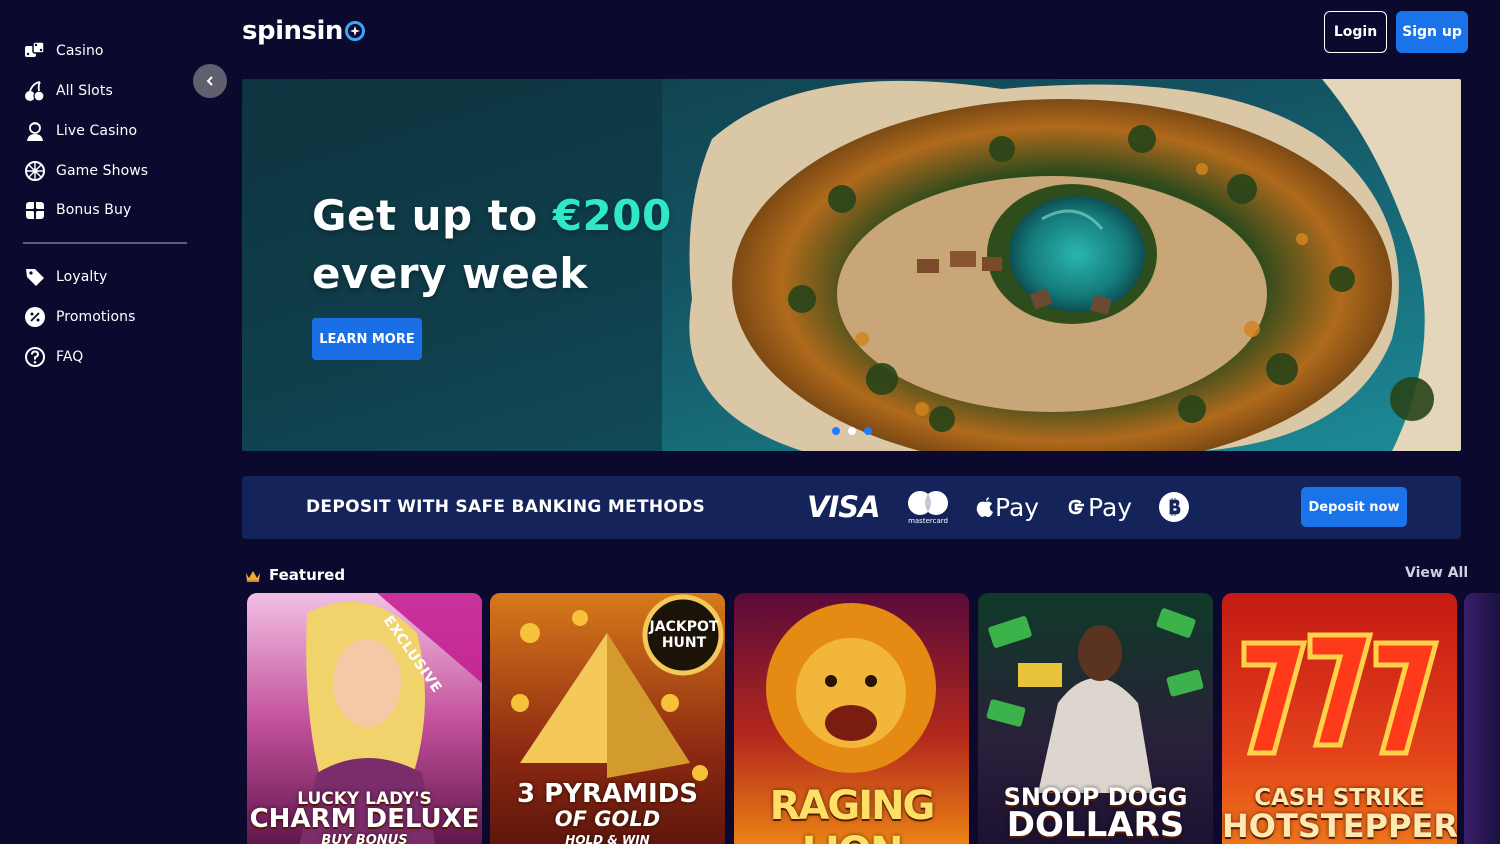 Image resolution: width=1500 pixels, height=844 pixels. I want to click on bitcoin-logo, so click(1174, 507).